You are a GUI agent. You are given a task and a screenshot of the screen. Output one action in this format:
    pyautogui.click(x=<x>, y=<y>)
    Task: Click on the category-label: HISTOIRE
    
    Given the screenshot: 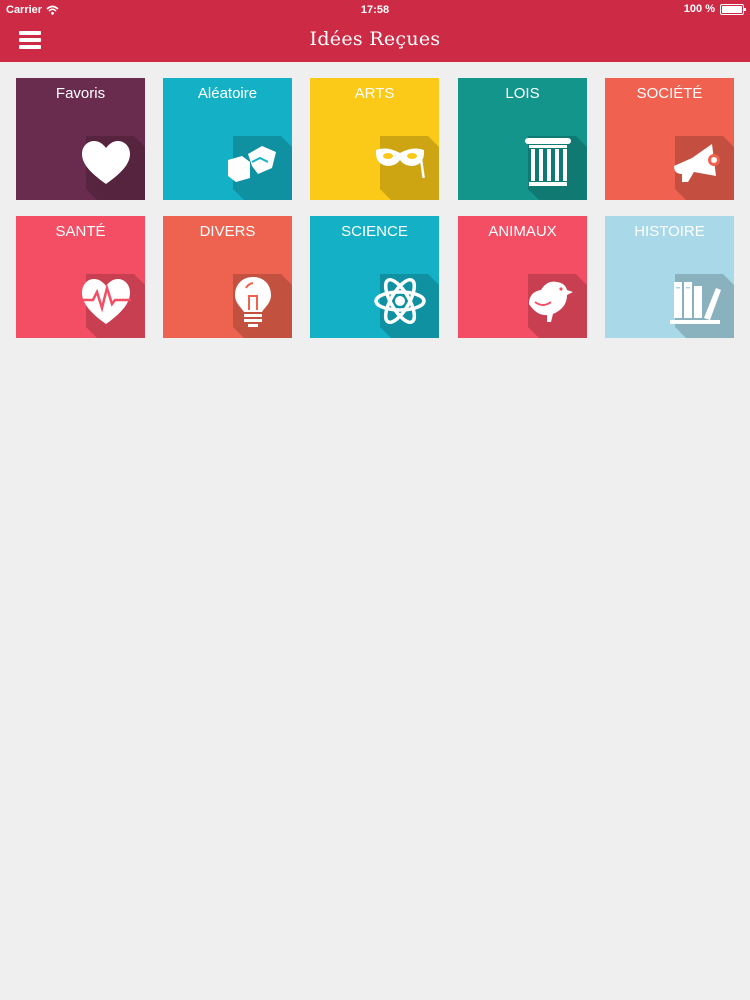 What is the action you would take?
    pyautogui.click(x=669, y=231)
    